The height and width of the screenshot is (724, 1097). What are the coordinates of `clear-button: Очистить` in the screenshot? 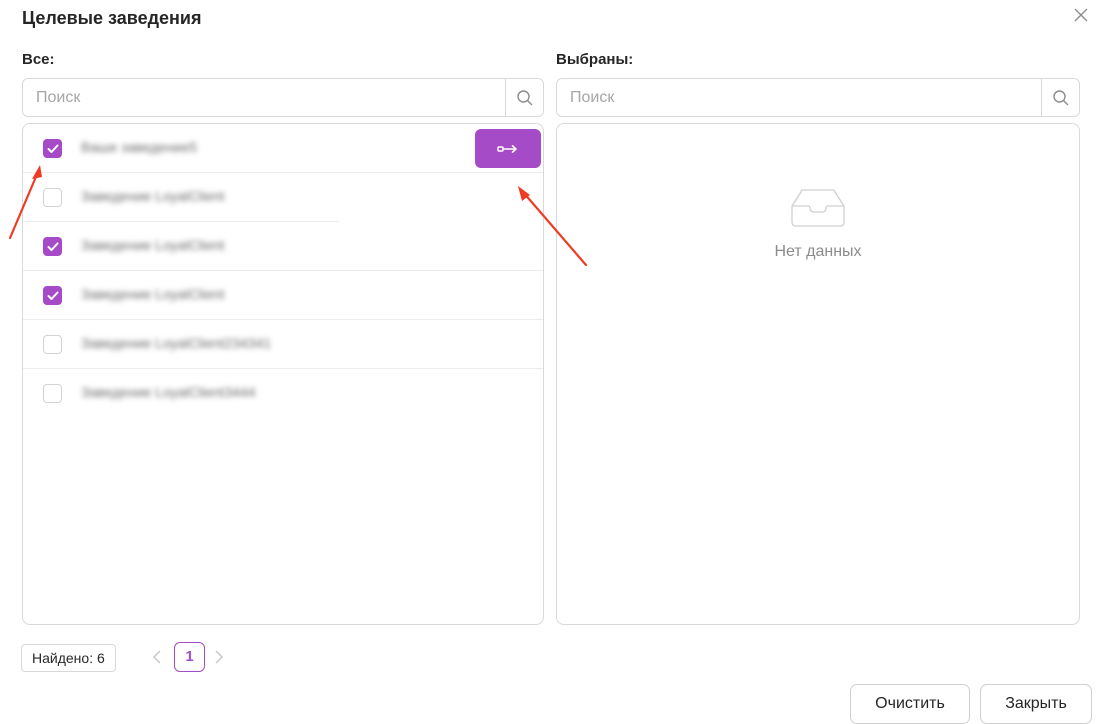 It's located at (910, 704).